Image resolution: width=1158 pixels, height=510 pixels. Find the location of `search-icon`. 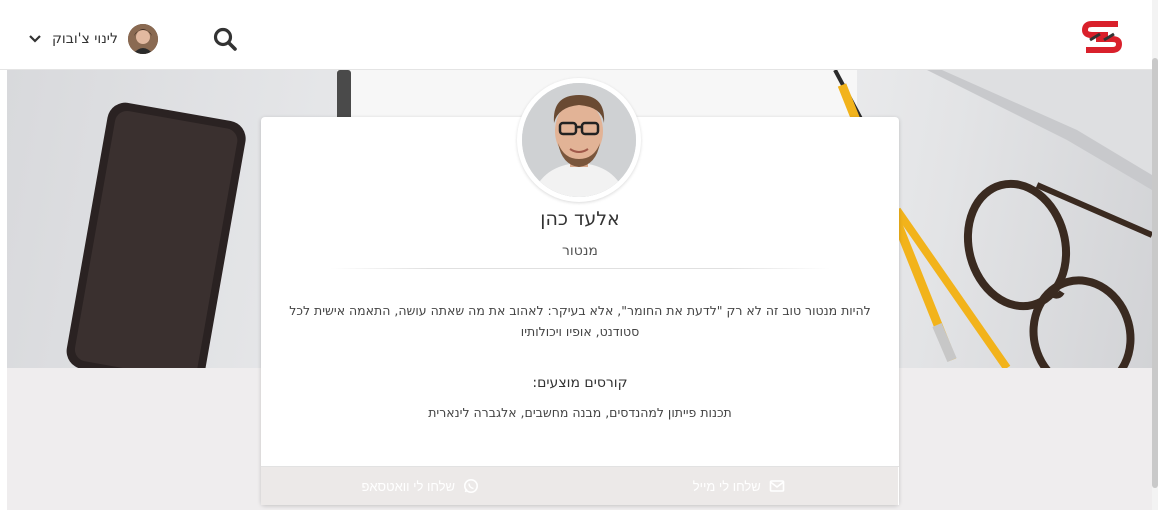

search-icon is located at coordinates (225, 39).